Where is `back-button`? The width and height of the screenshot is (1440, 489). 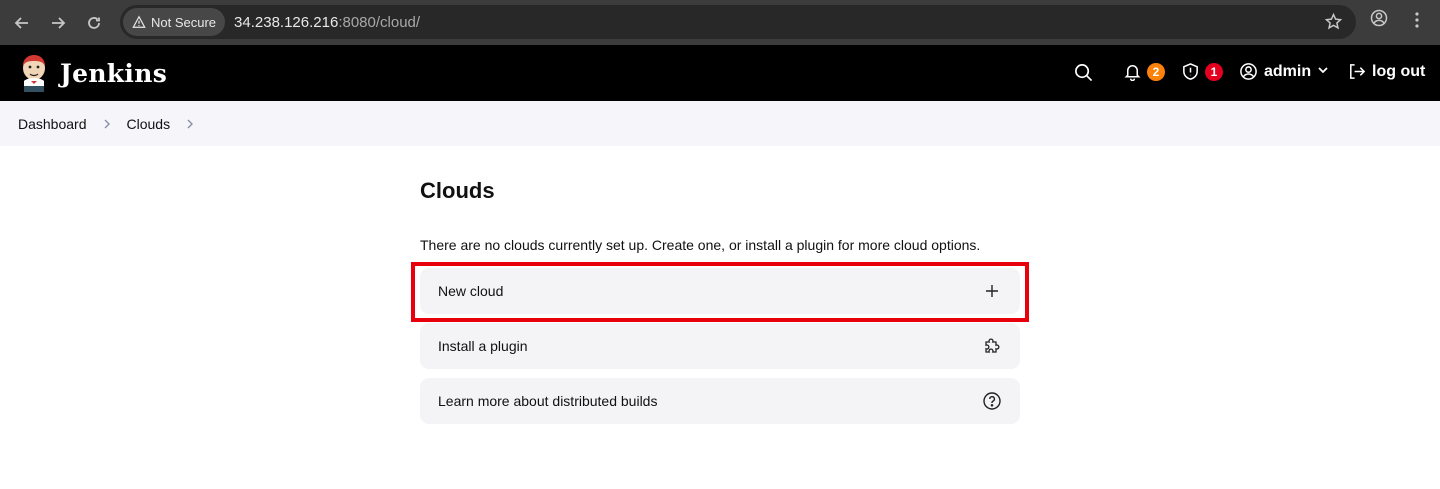 back-button is located at coordinates (22, 23).